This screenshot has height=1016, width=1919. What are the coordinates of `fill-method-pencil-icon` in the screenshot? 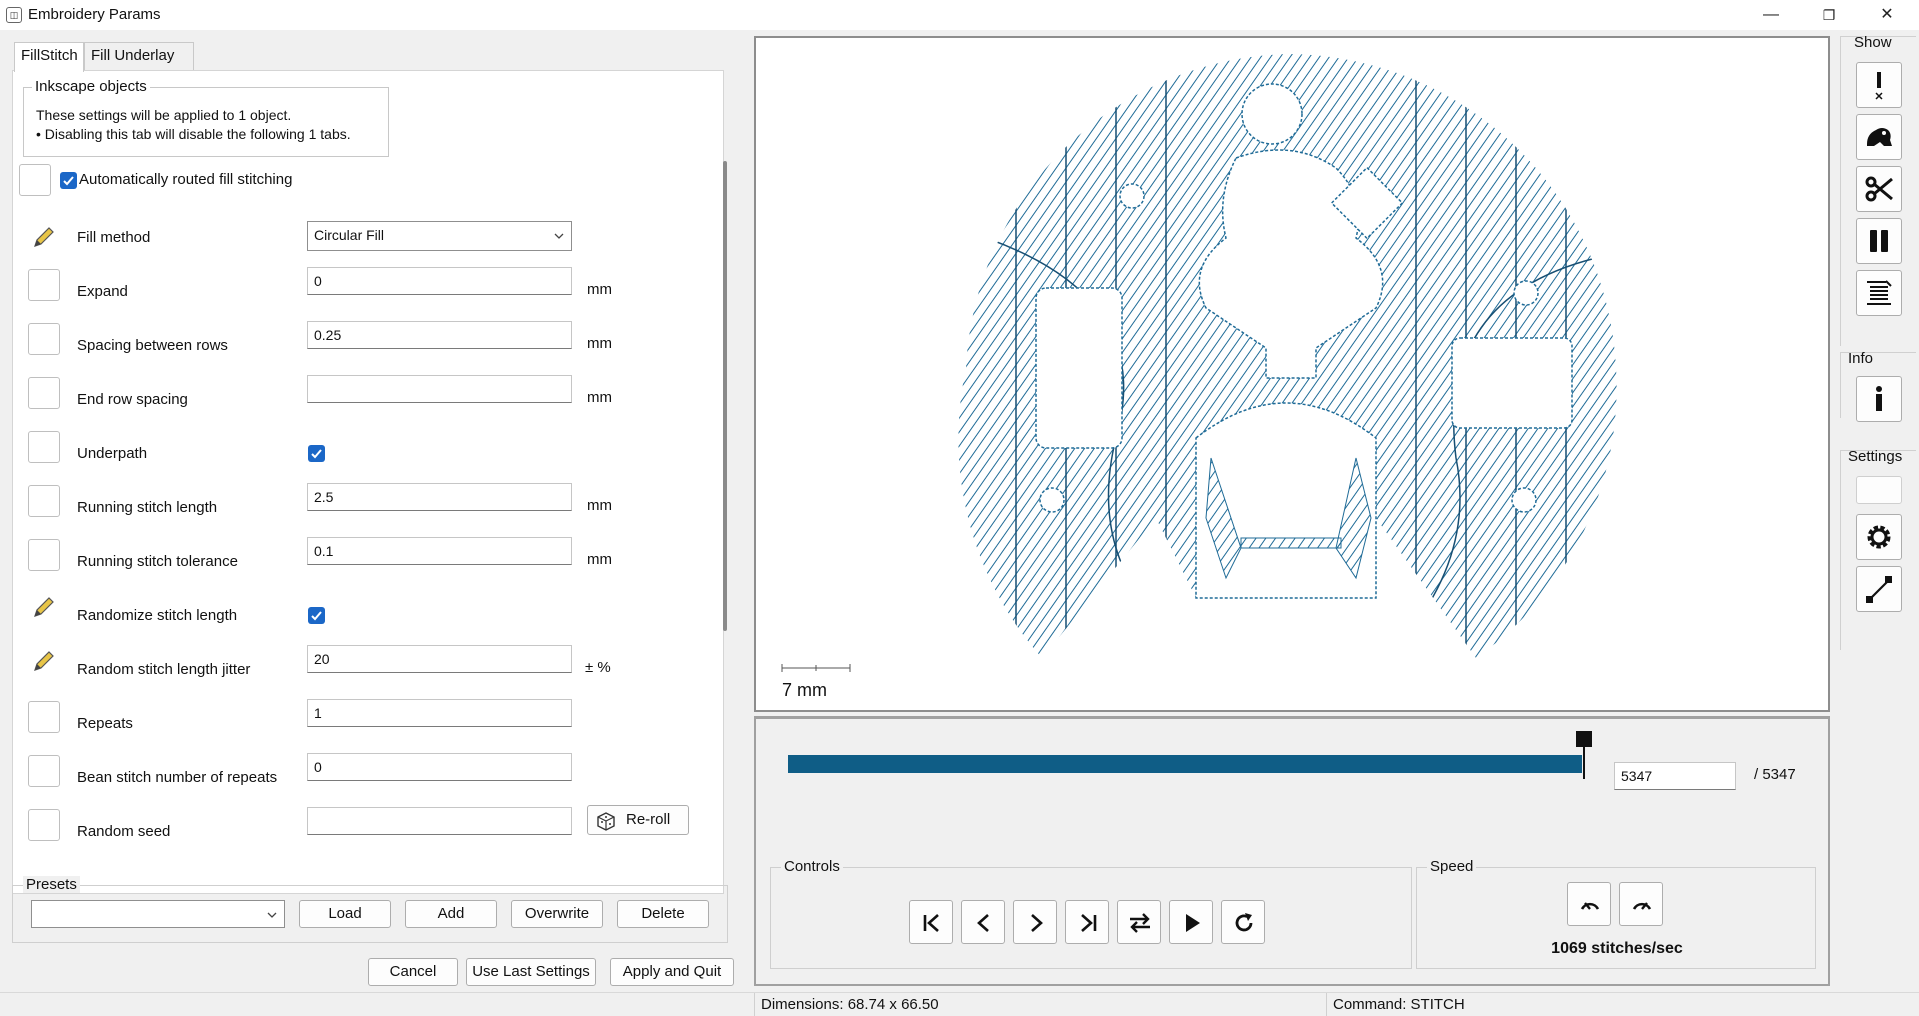 It's located at (44, 237).